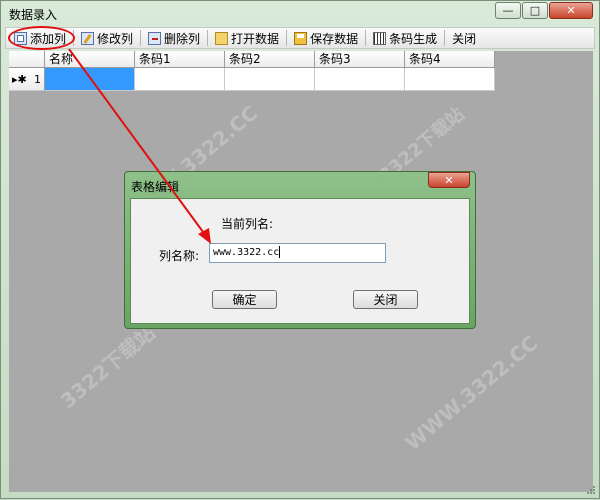 This screenshot has height=500, width=600. Describe the element at coordinates (180, 59) in the screenshot. I see `column-header: 条码1` at that location.